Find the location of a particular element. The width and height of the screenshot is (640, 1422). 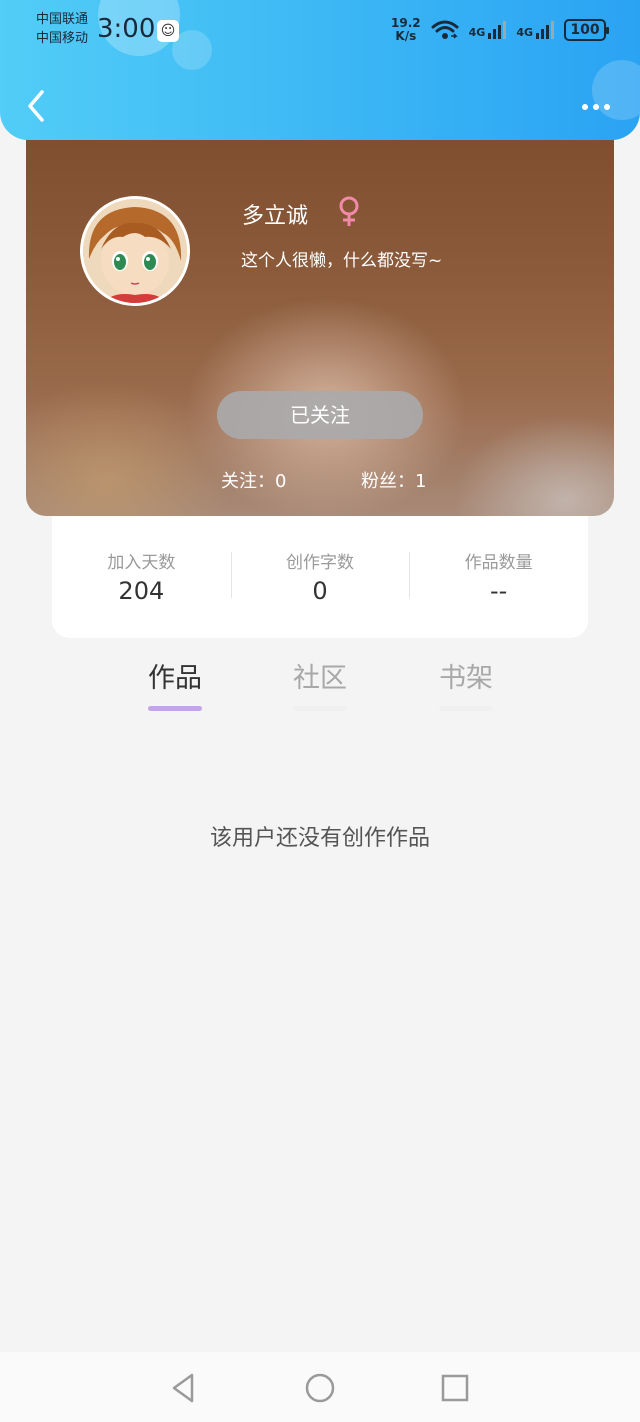

avatar-image is located at coordinates (135, 251).